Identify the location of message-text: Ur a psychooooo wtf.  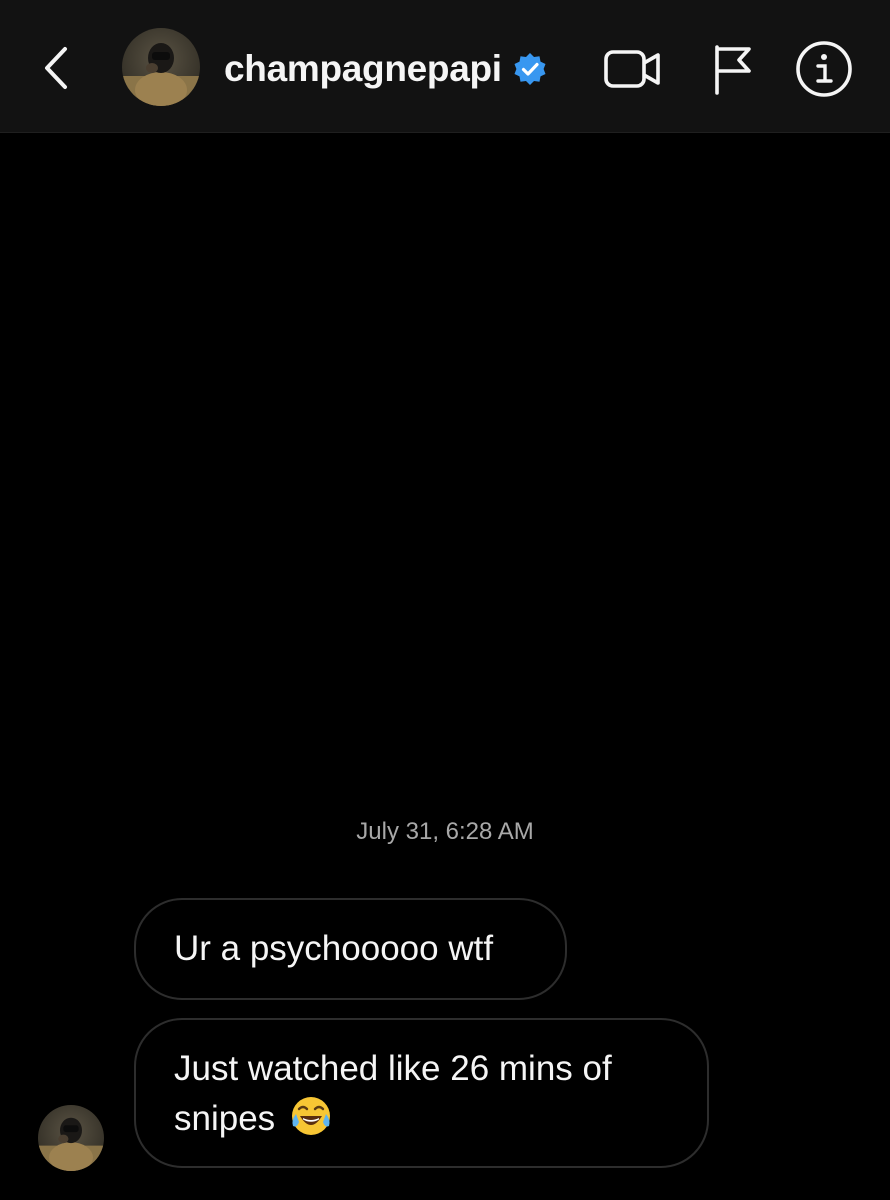
(334, 948).